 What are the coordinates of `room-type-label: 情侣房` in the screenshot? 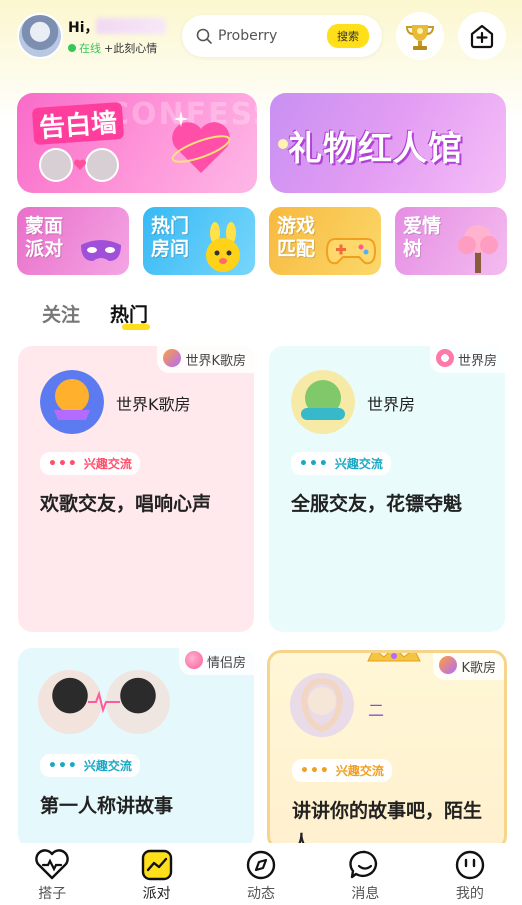 It's located at (226, 663).